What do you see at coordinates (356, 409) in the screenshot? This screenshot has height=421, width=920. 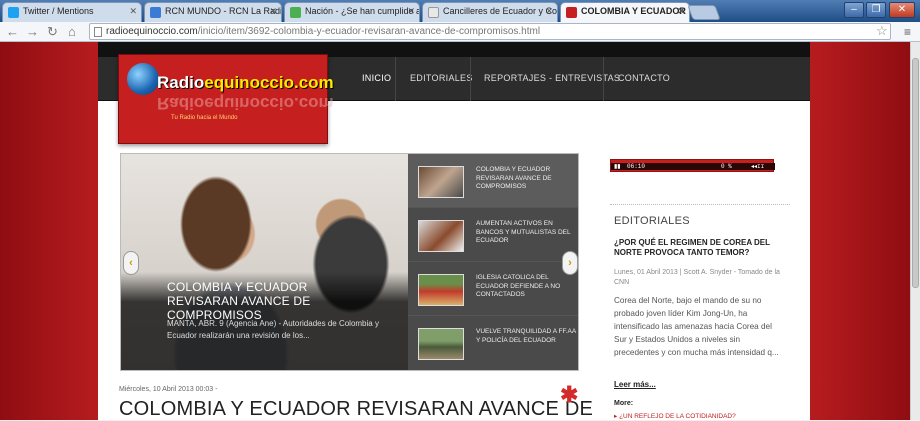 I see `article-title: COLOMBIA Y ECUADOR REVISARAN AVANCE DE` at bounding box center [356, 409].